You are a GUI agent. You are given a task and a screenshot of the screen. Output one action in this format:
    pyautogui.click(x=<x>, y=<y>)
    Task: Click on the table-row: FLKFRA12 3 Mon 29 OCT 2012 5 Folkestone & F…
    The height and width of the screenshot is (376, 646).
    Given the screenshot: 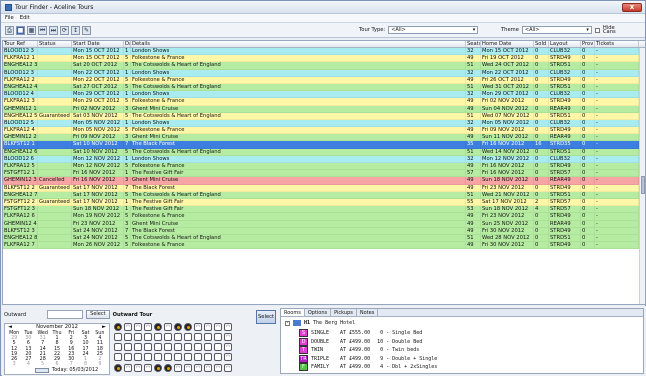 What is the action you would take?
    pyautogui.click(x=324, y=102)
    